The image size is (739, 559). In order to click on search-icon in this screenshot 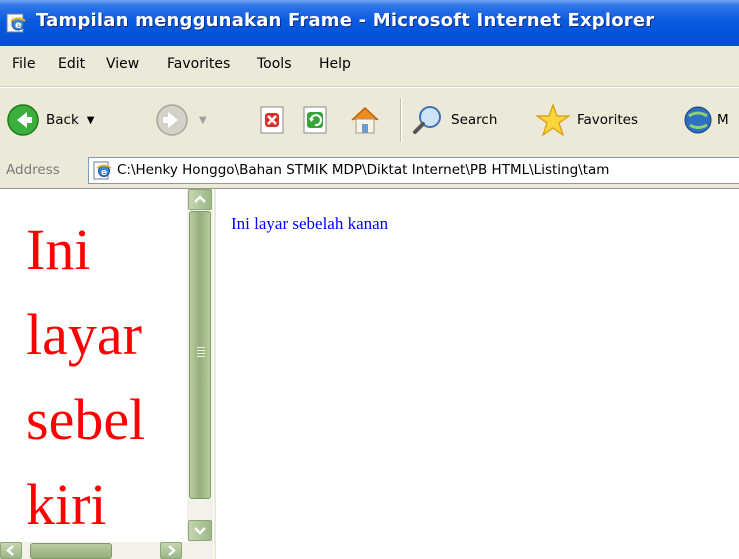, I will do `click(427, 120)`.